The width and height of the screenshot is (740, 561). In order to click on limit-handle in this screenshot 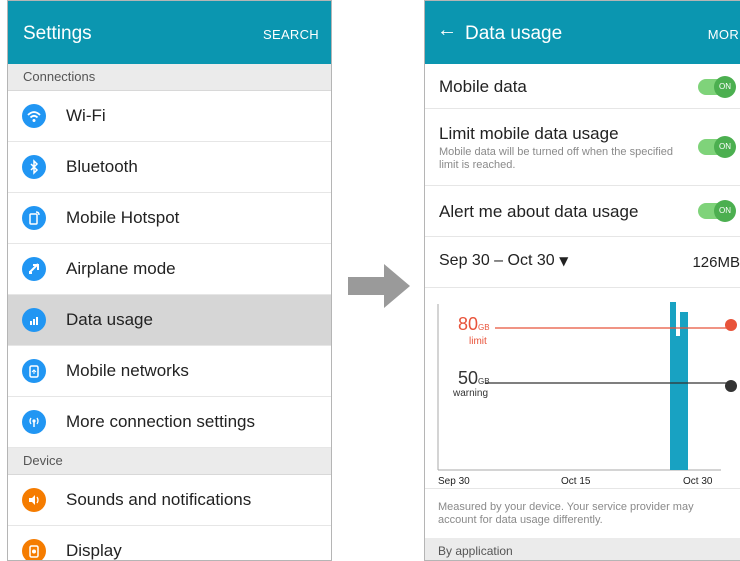, I will do `click(731, 325)`.